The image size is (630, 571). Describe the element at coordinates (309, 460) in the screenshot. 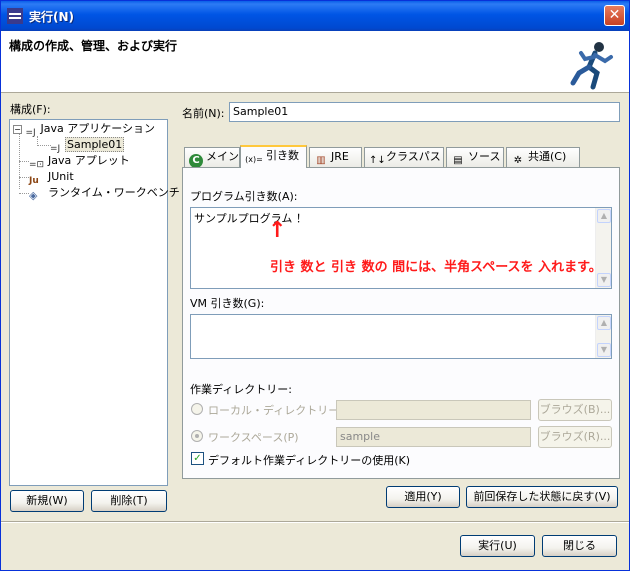

I see `default-dir-label: デフォルト作業ディレクトリーの使用(K)` at that location.